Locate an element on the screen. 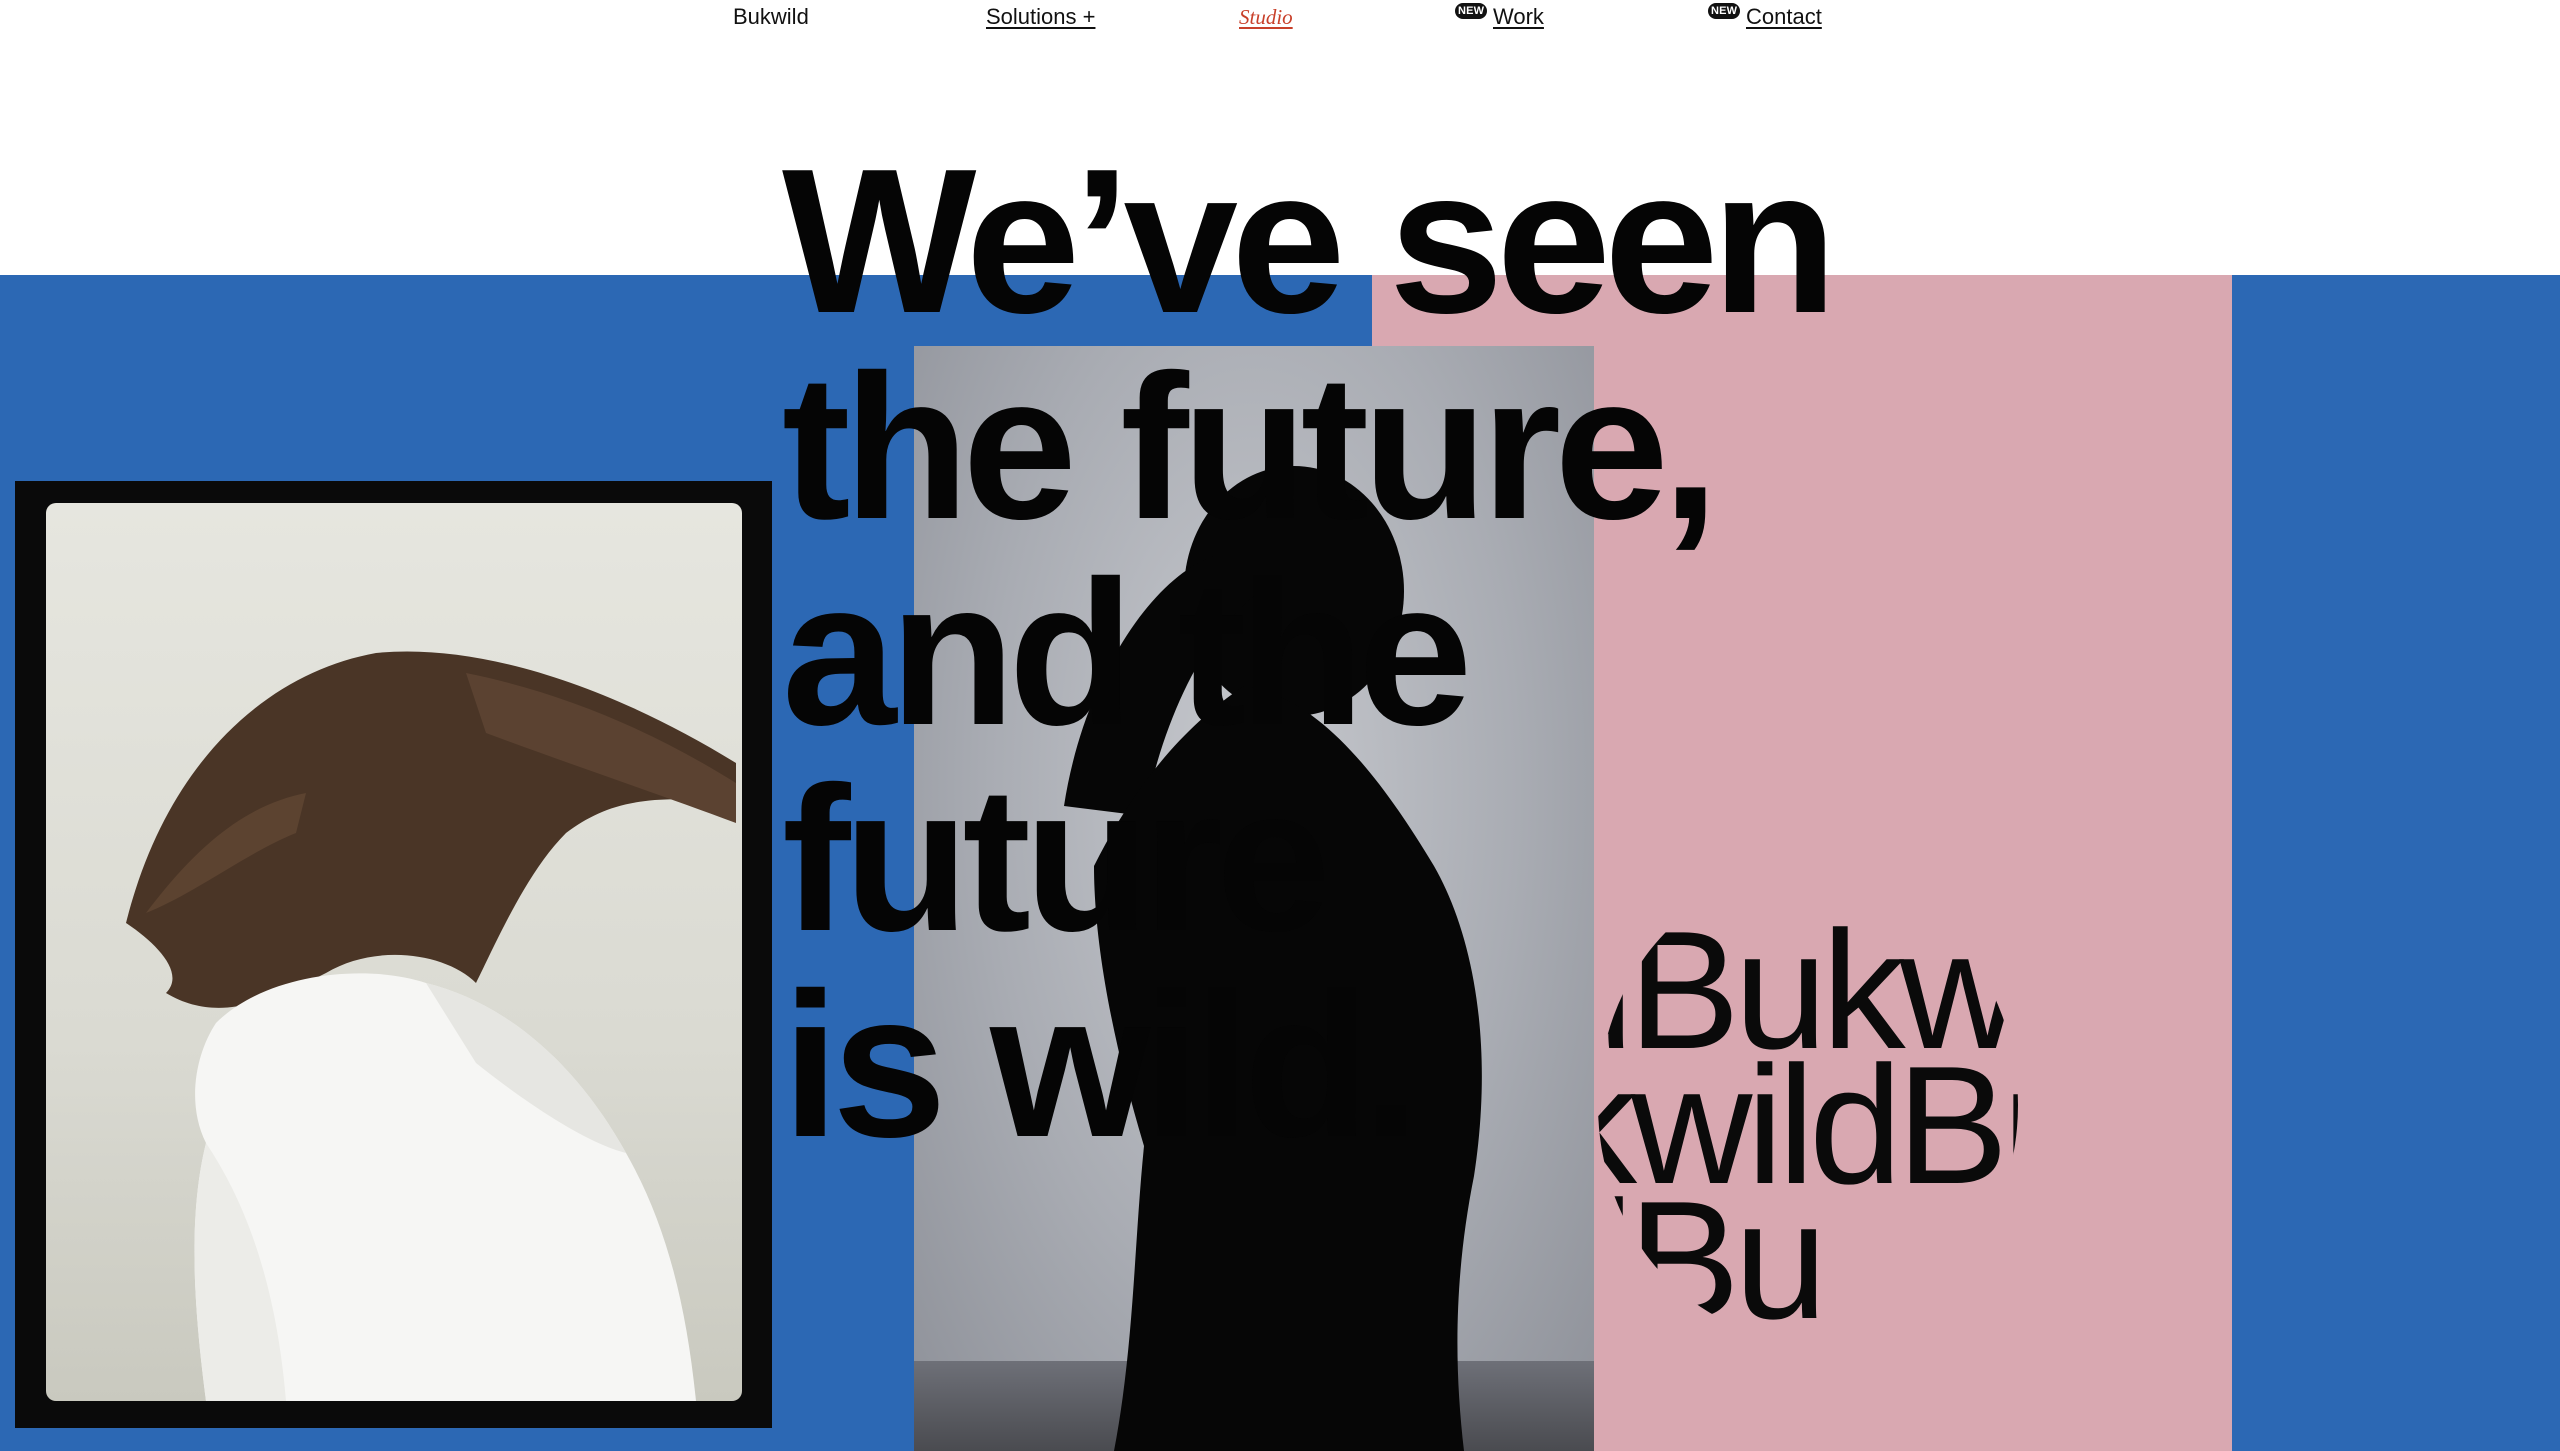 Image resolution: width=2560 pixels, height=1451 pixels. headline-line-1: We’ve seen is located at coordinates (1309, 241).